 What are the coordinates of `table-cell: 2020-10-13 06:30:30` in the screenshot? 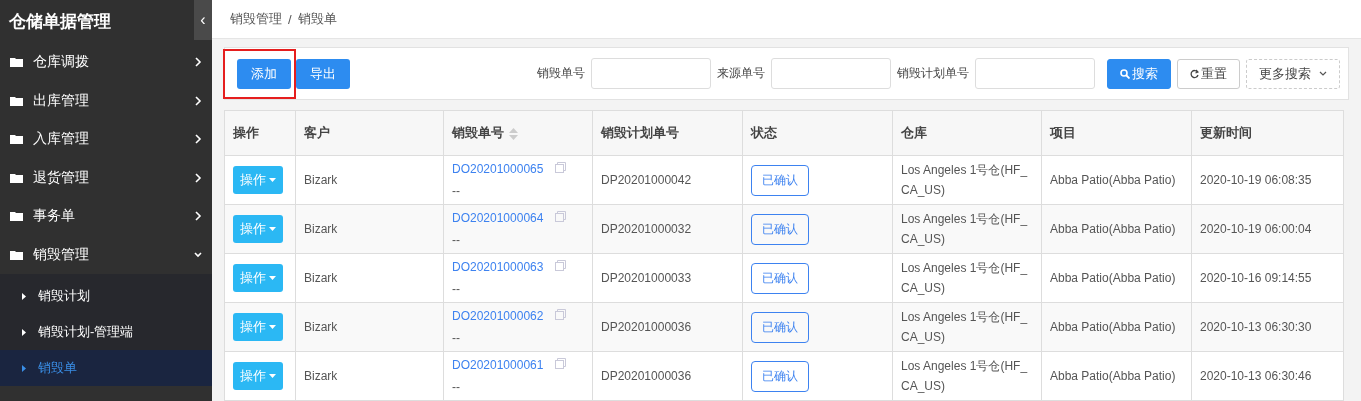 It's located at (1267, 327).